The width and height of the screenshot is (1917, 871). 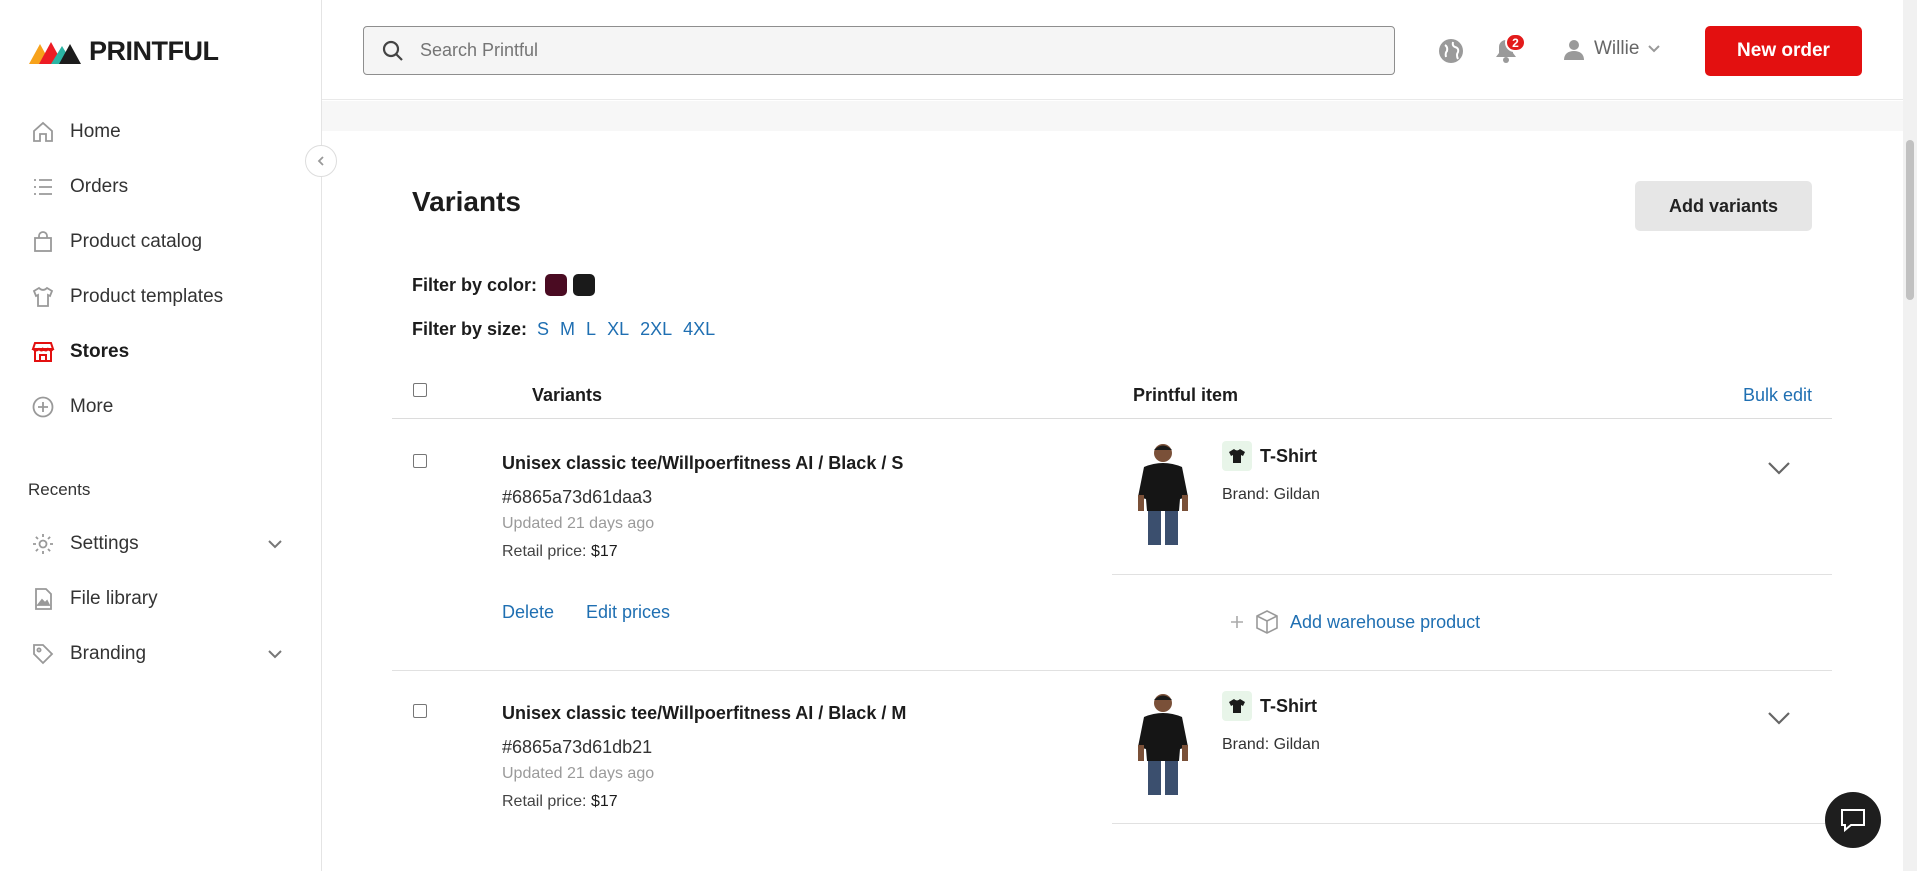 What do you see at coordinates (556, 285) in the screenshot?
I see `color-swatch-maroon` at bounding box center [556, 285].